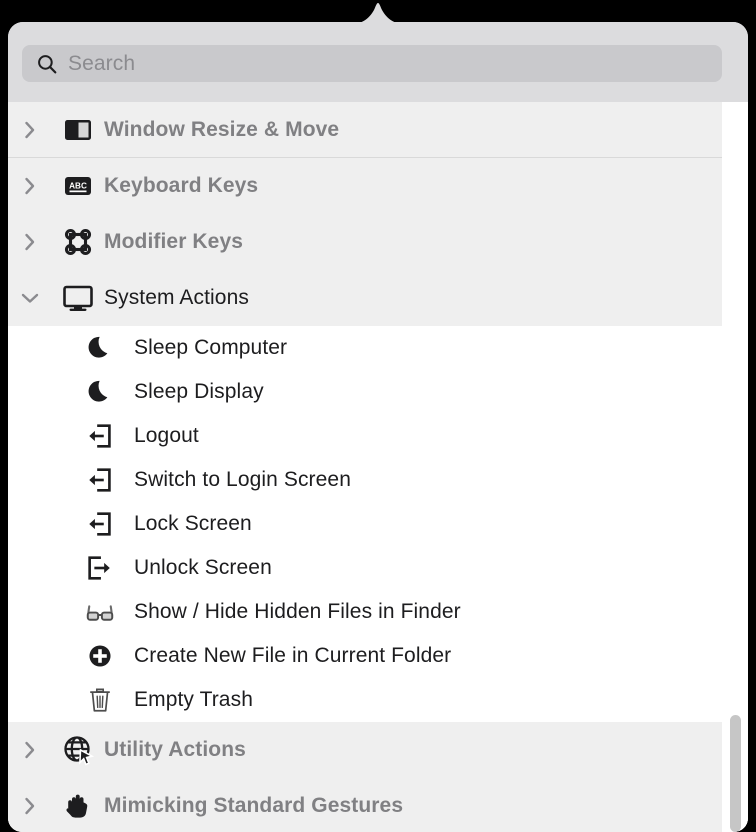 This screenshot has height=832, width=756. What do you see at coordinates (78, 298) in the screenshot?
I see `display-monitor-icon` at bounding box center [78, 298].